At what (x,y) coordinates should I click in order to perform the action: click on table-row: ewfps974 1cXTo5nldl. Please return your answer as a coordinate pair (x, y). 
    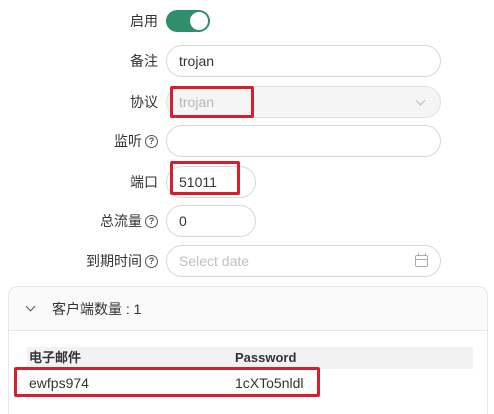
    Looking at the image, I should click on (250, 383).